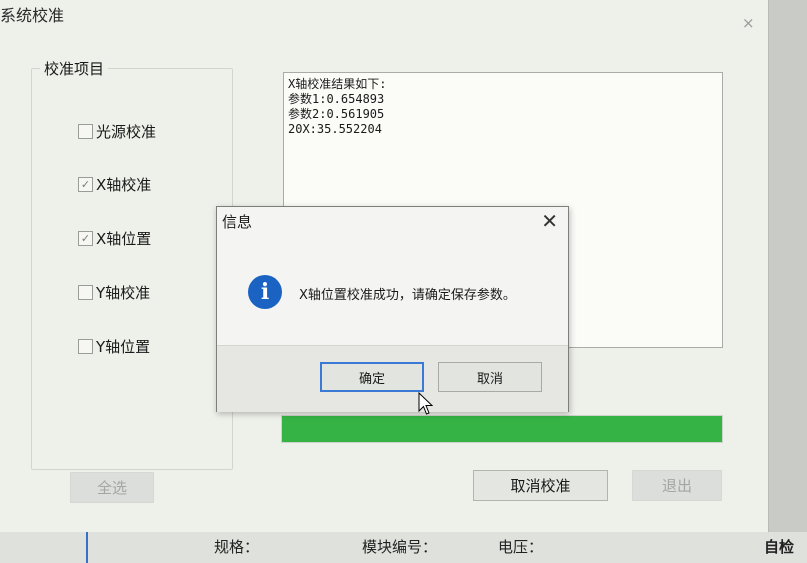  Describe the element at coordinates (265, 292) in the screenshot. I see `info-icon: i` at that location.